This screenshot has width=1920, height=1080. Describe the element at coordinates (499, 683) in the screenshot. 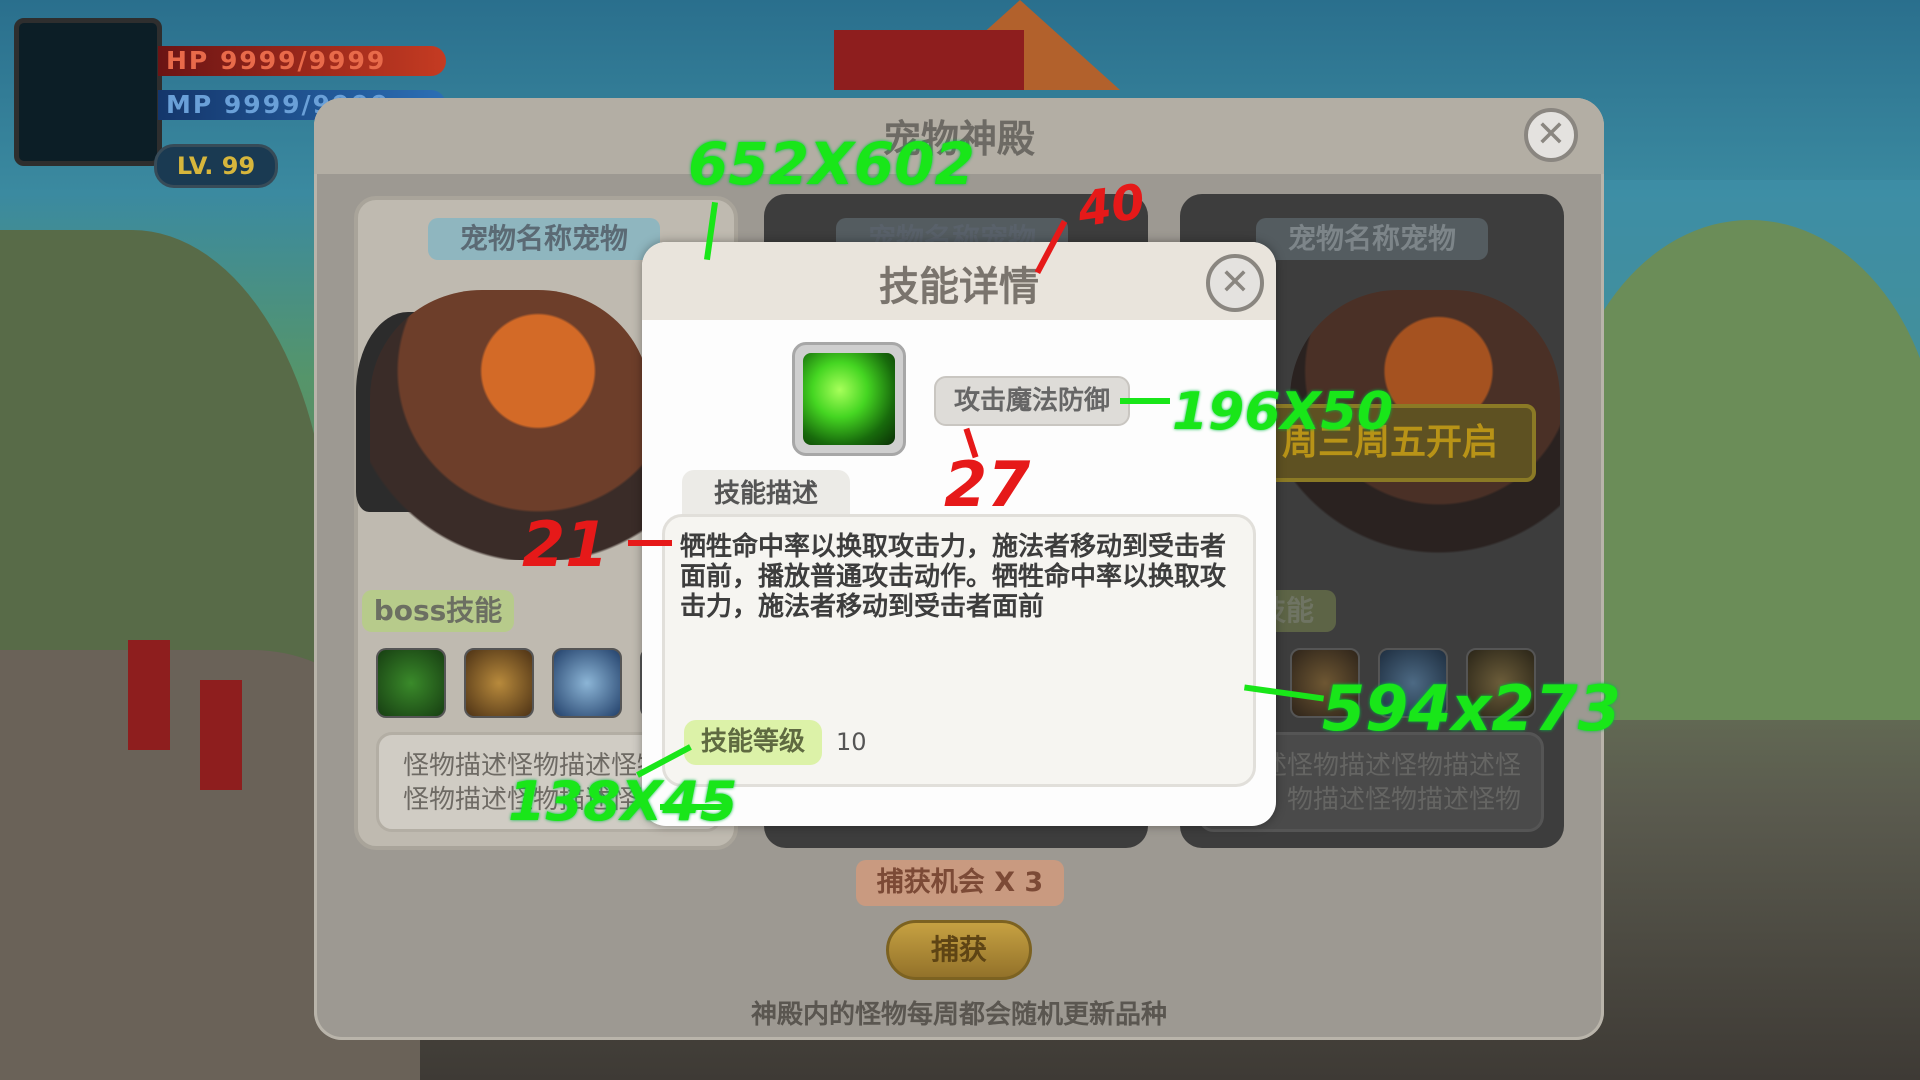

I see `fist-icon` at that location.